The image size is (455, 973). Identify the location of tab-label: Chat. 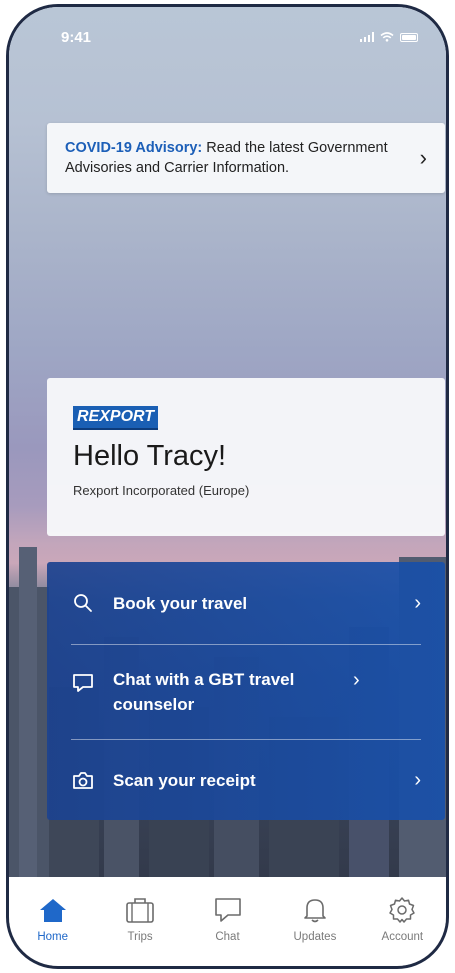
(227, 937).